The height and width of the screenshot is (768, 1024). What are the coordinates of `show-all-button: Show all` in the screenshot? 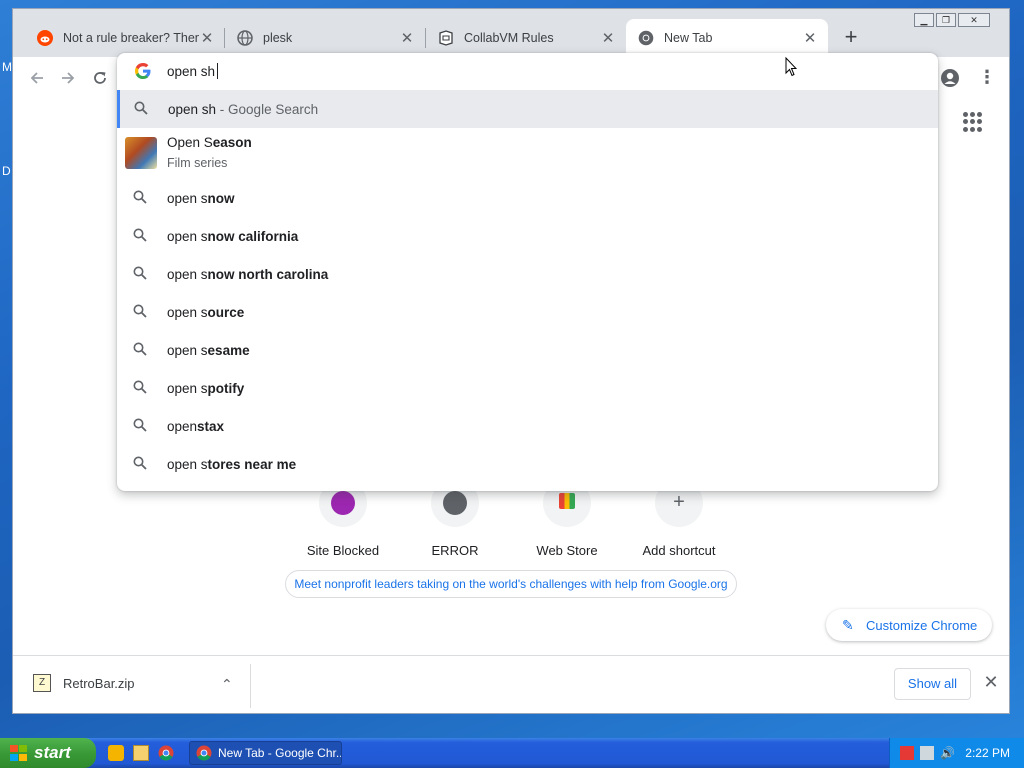 It's located at (932, 684).